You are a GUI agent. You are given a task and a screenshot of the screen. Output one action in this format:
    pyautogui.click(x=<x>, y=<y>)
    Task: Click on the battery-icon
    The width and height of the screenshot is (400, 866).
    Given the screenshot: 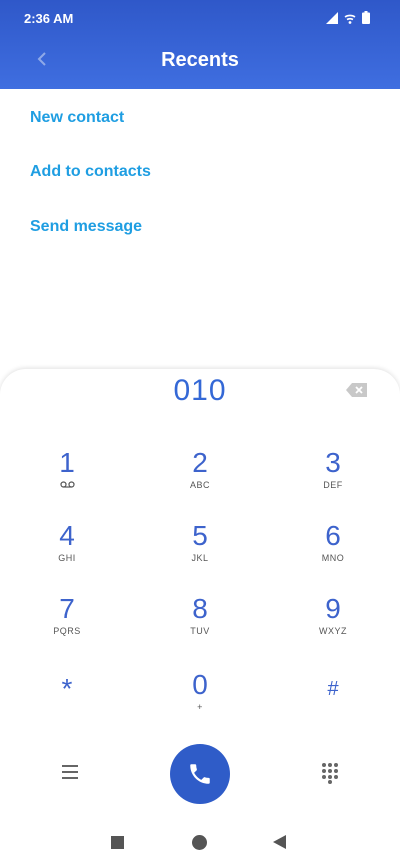 What is the action you would take?
    pyautogui.click(x=366, y=17)
    